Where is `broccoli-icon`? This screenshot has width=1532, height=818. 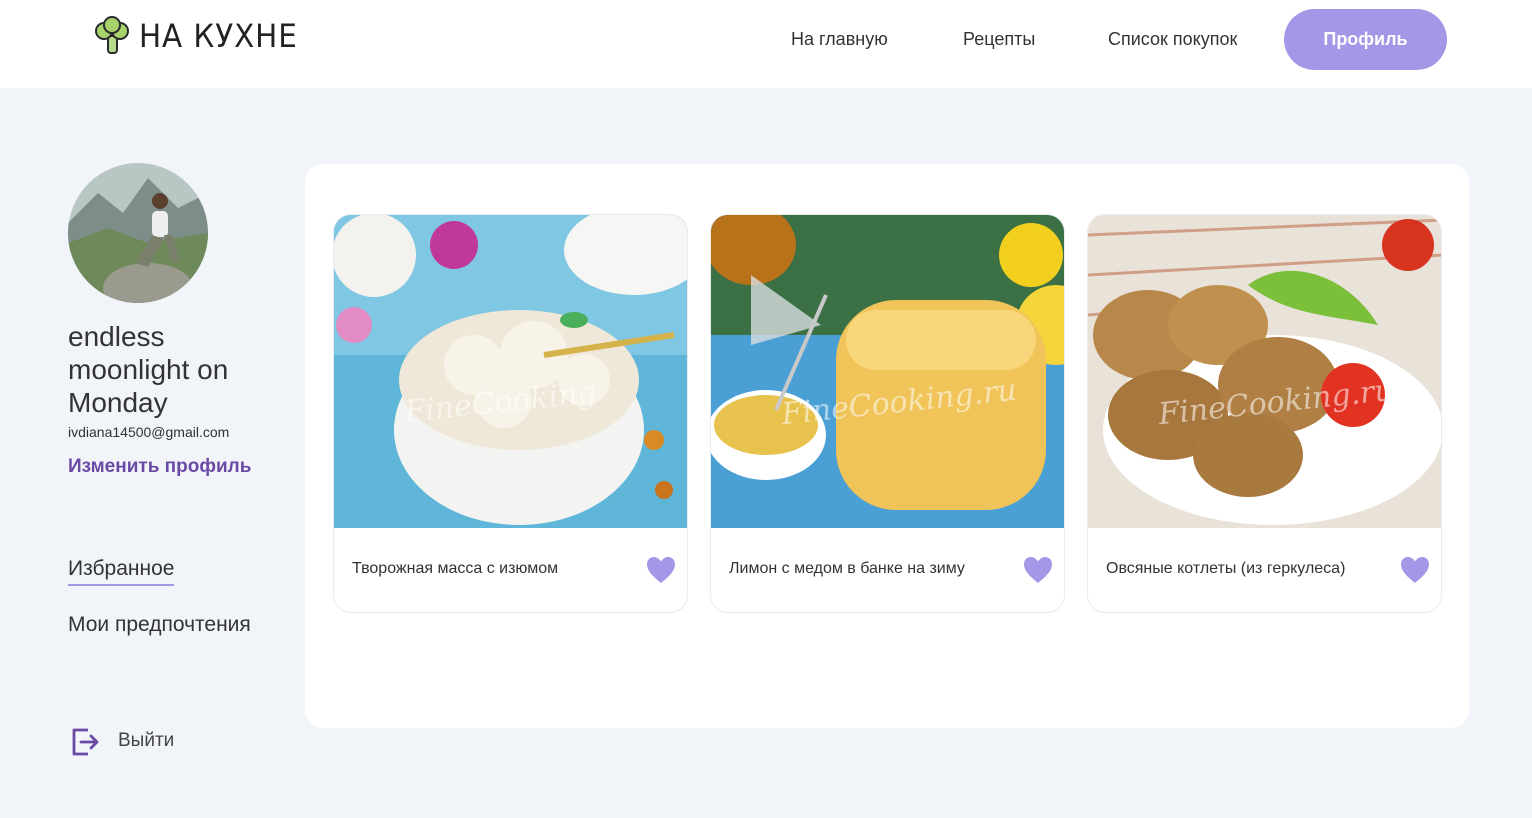 broccoli-icon is located at coordinates (112, 35).